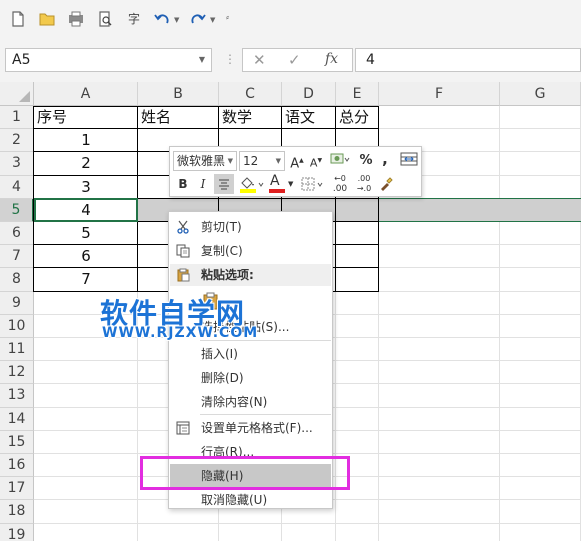 The height and width of the screenshot is (541, 581). I want to click on accounting-format-button, so click(340, 161).